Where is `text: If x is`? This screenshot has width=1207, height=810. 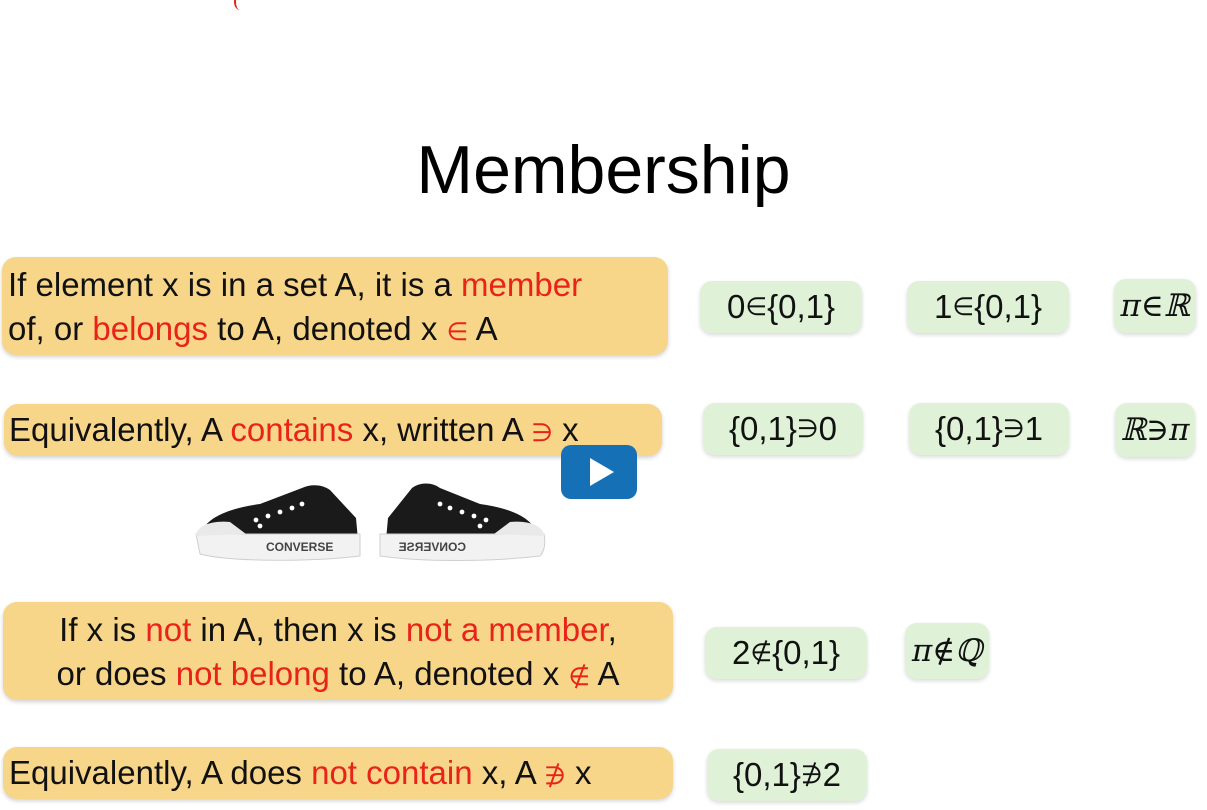 text: If x is is located at coordinates (102, 629).